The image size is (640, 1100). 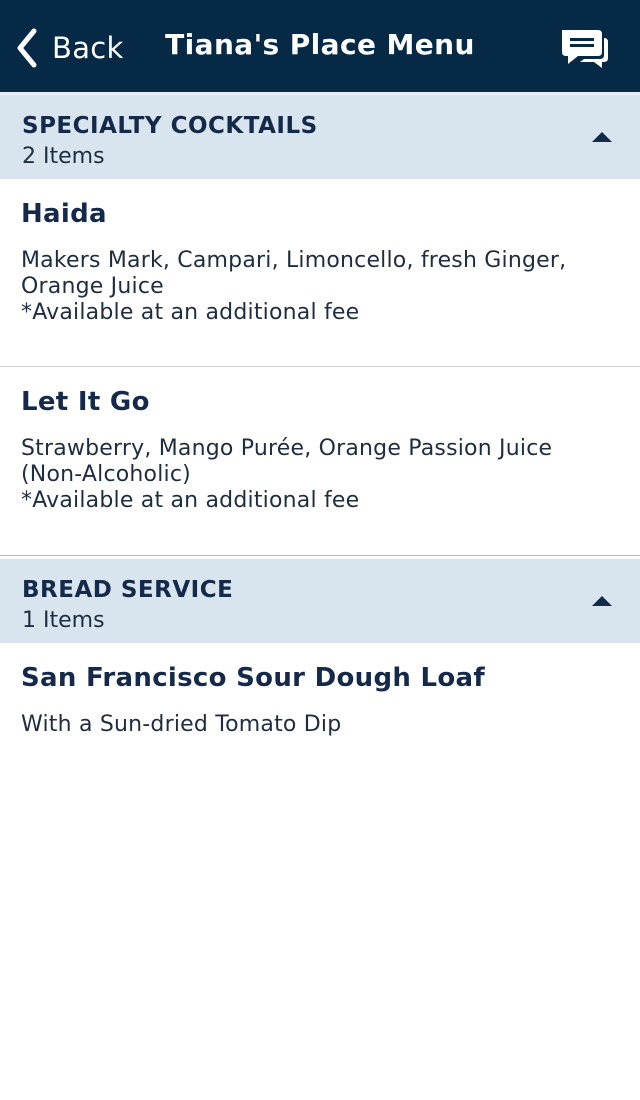 I want to click on menu-item-description: With a Sun-dried Tomato Dip, so click(x=319, y=725).